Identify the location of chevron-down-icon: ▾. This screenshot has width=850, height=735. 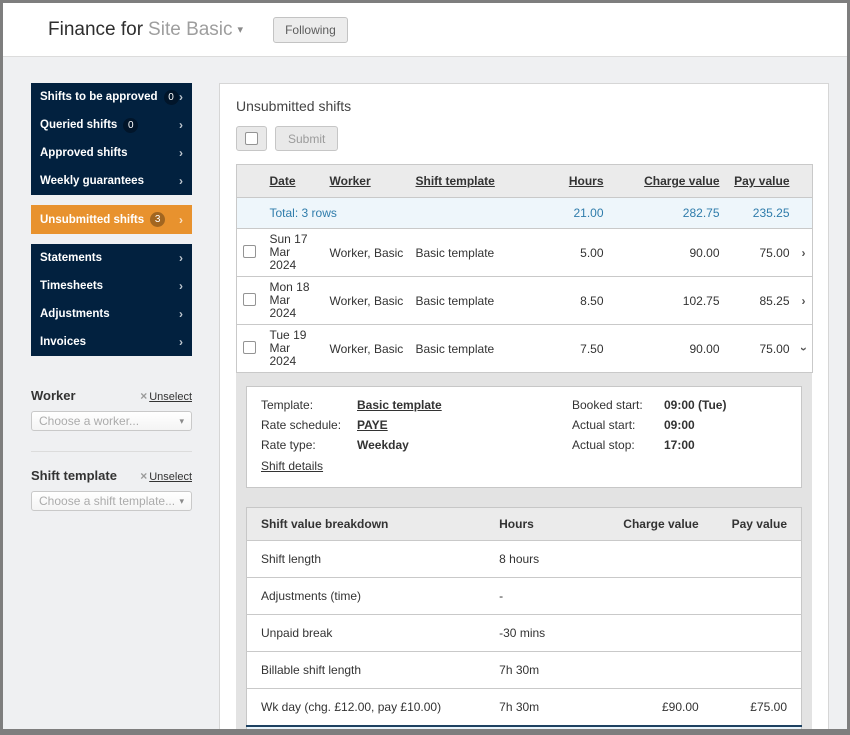
(181, 500).